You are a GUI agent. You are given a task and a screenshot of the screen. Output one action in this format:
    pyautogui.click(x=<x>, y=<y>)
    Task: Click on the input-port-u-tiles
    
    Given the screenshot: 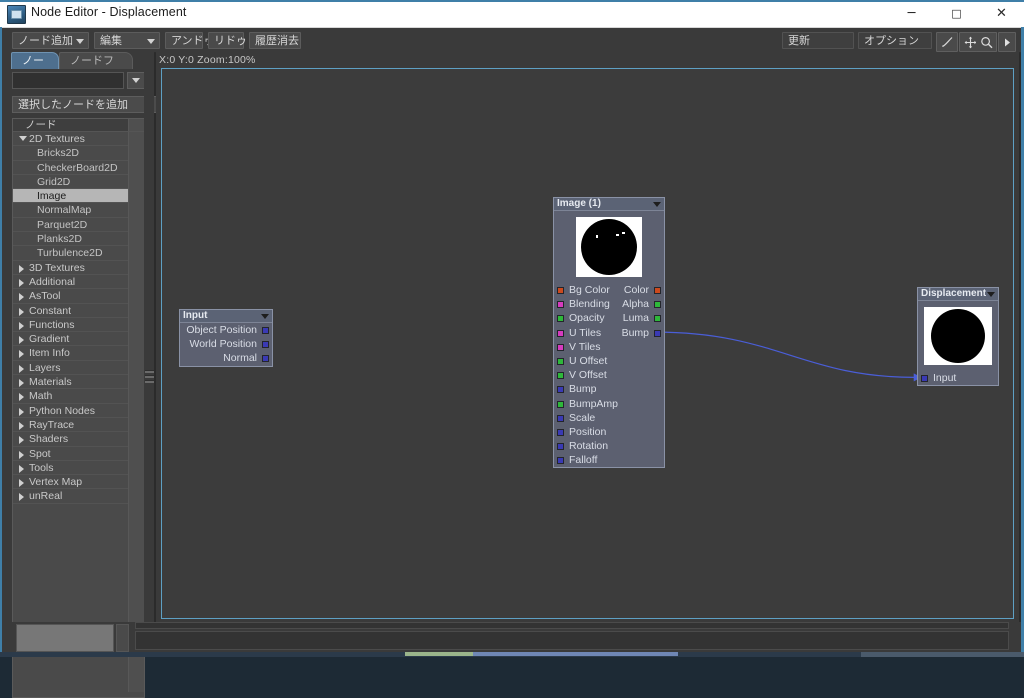 What is the action you would take?
    pyautogui.click(x=560, y=333)
    